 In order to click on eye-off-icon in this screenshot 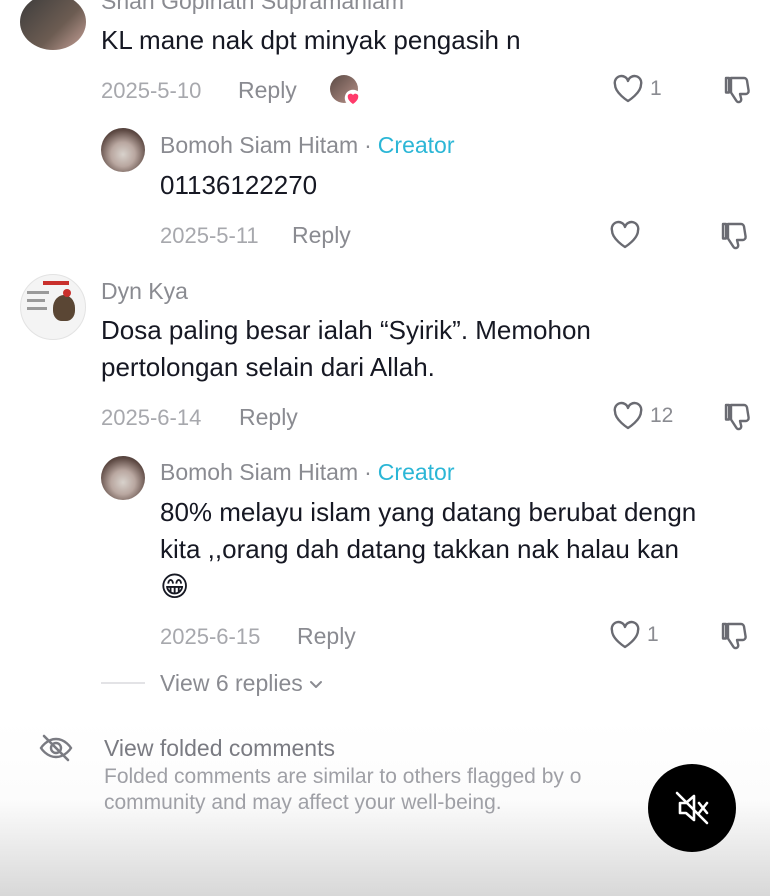, I will do `click(56, 750)`.